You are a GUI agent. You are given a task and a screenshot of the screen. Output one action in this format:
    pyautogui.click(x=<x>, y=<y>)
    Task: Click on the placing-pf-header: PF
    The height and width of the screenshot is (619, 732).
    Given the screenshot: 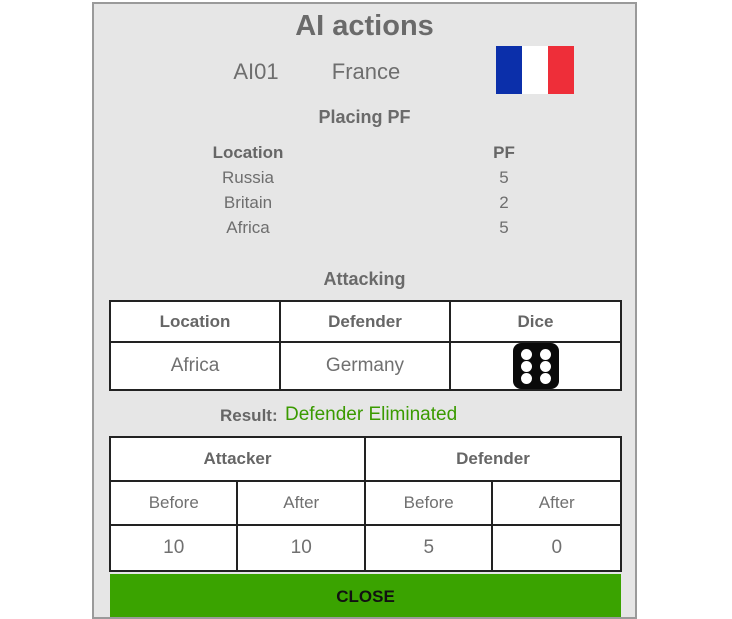 What is the action you would take?
    pyautogui.click(x=504, y=152)
    